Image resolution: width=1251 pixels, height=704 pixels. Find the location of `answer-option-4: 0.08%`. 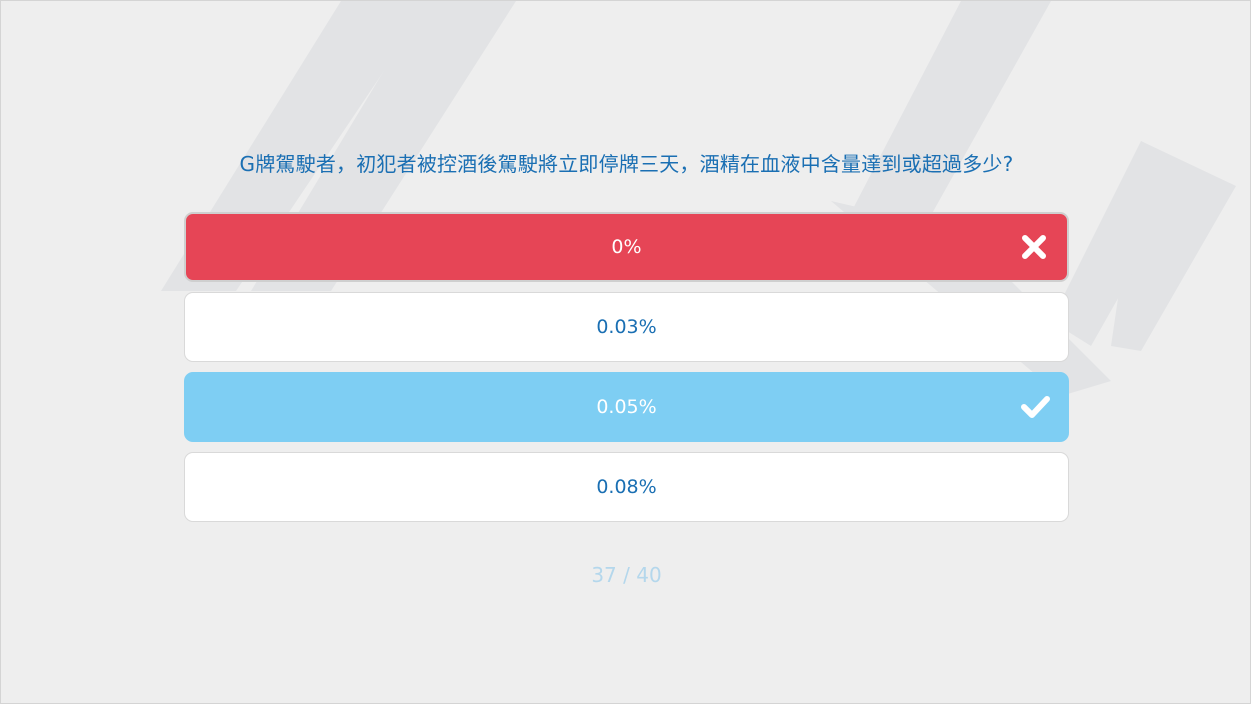

answer-option-4: 0.08% is located at coordinates (626, 487).